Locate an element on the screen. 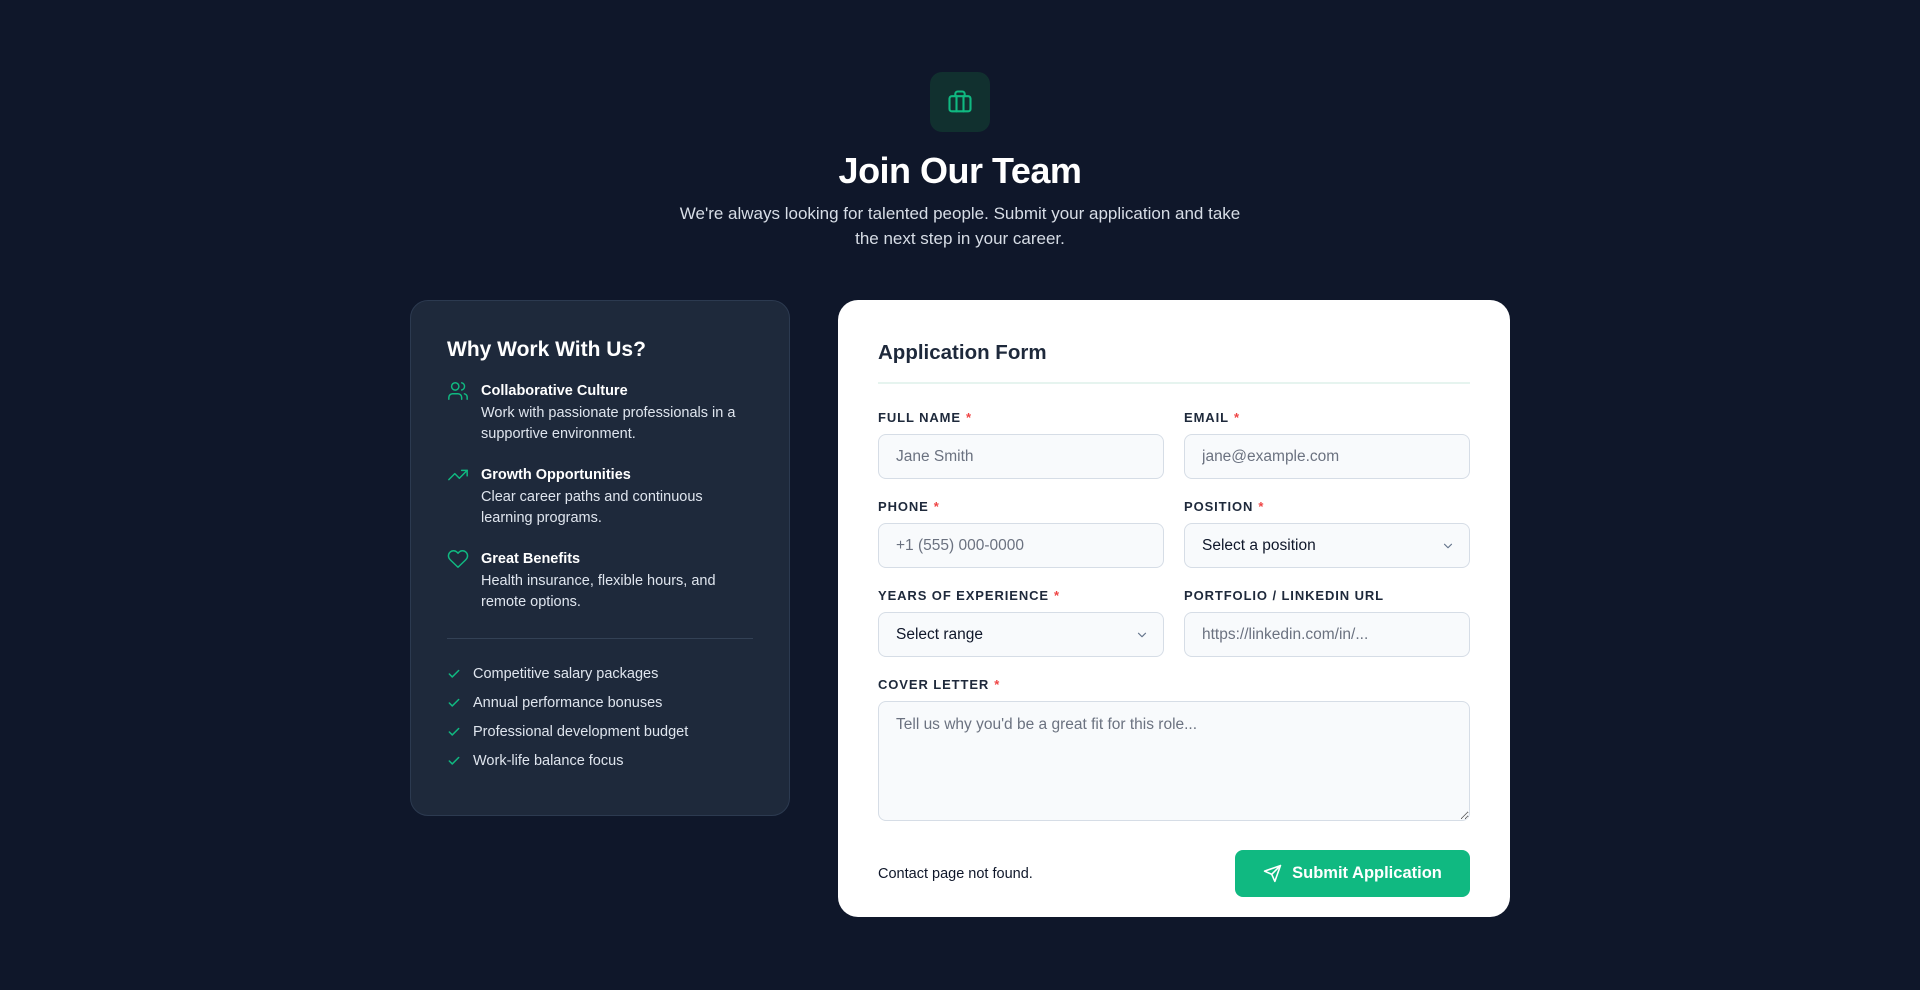 This screenshot has width=1920, height=990. perk-item: Annual performance bonuses is located at coordinates (600, 702).